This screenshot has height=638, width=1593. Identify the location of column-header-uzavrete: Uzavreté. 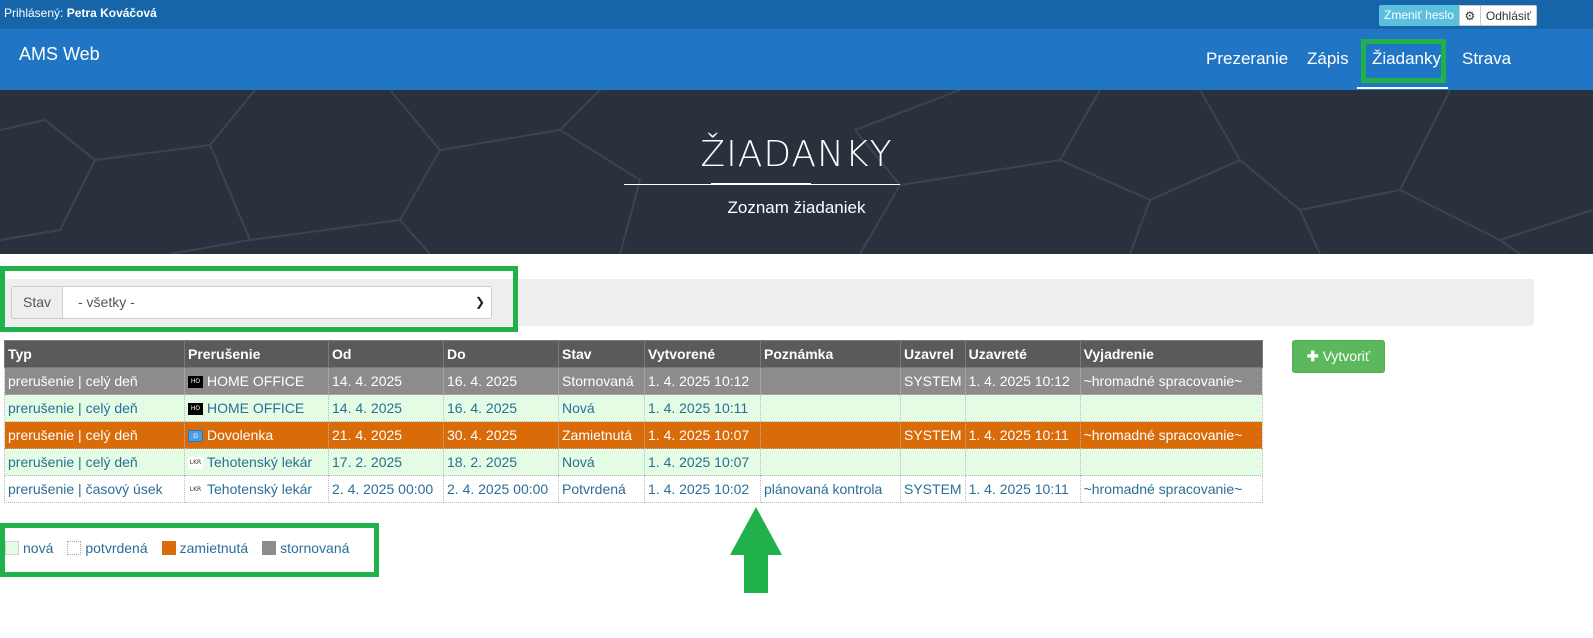
(1022, 354).